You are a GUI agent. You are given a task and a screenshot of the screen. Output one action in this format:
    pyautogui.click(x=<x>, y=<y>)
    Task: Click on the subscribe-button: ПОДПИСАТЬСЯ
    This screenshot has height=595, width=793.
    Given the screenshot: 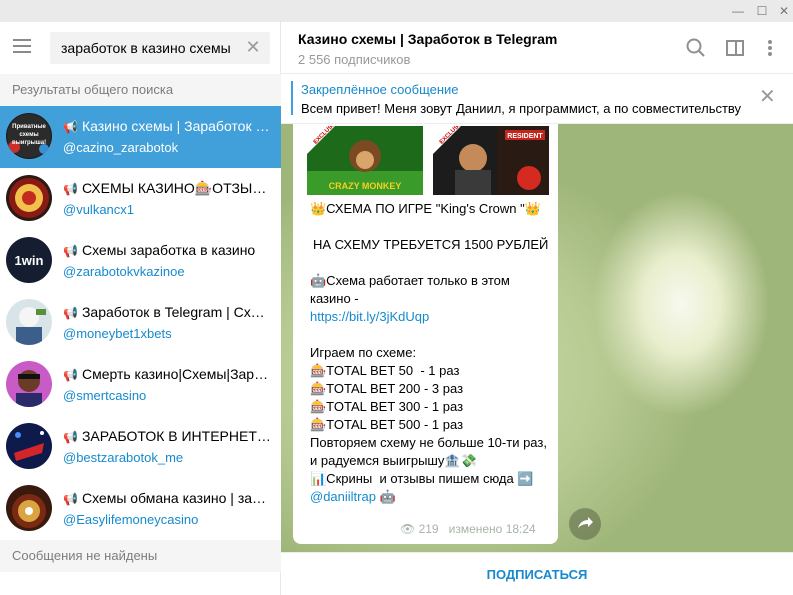 What is the action you would take?
    pyautogui.click(x=537, y=574)
    